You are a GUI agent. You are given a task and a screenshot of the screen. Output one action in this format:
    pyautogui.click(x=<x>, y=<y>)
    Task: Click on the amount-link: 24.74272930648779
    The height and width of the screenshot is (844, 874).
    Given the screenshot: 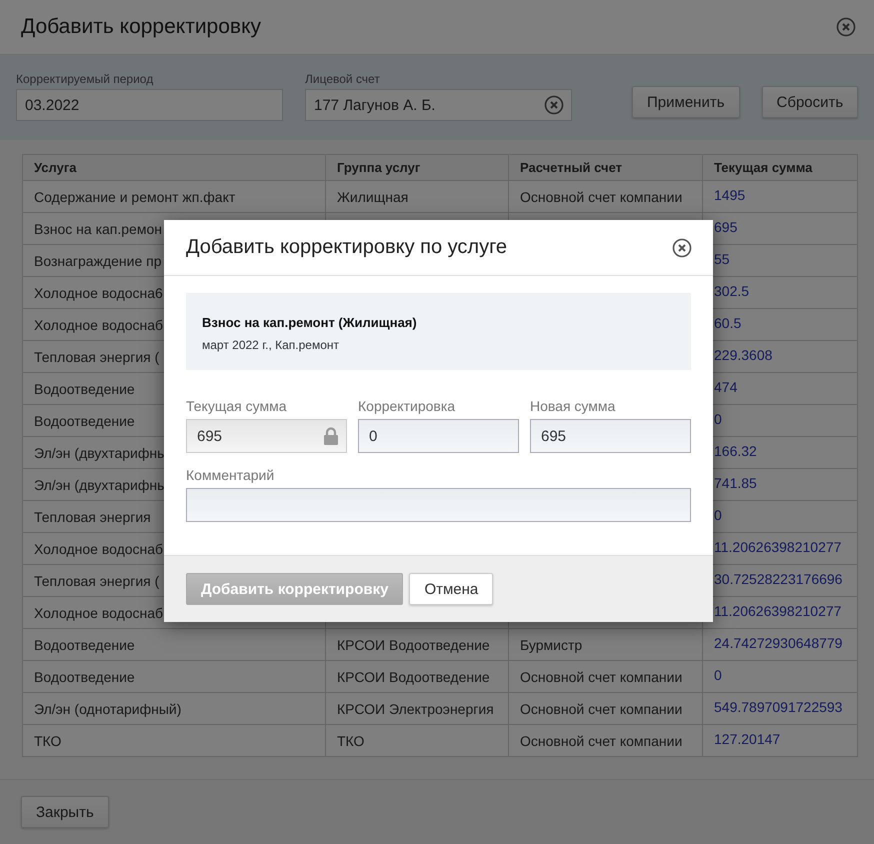 What is the action you would take?
    pyautogui.click(x=780, y=644)
    